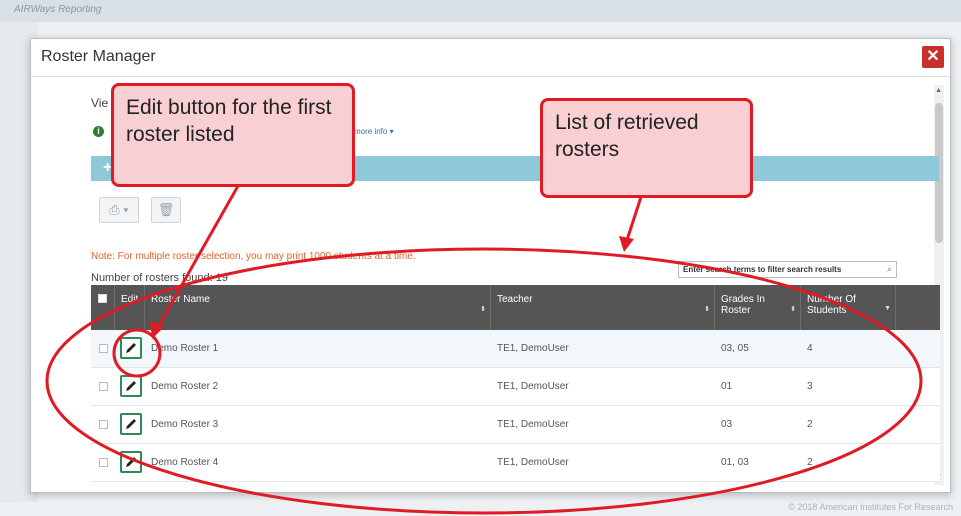 The width and height of the screenshot is (961, 516). I want to click on grades-cell: 01, 03, so click(735, 462).